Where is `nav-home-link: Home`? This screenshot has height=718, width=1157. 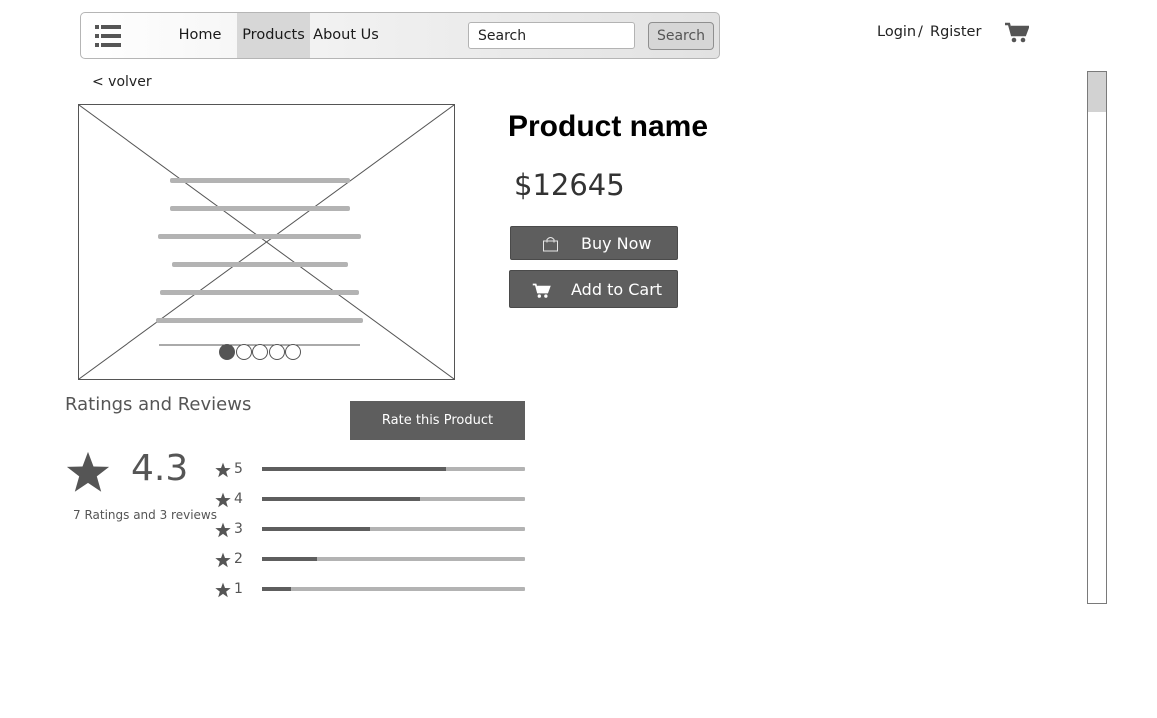 nav-home-link: Home is located at coordinates (200, 35).